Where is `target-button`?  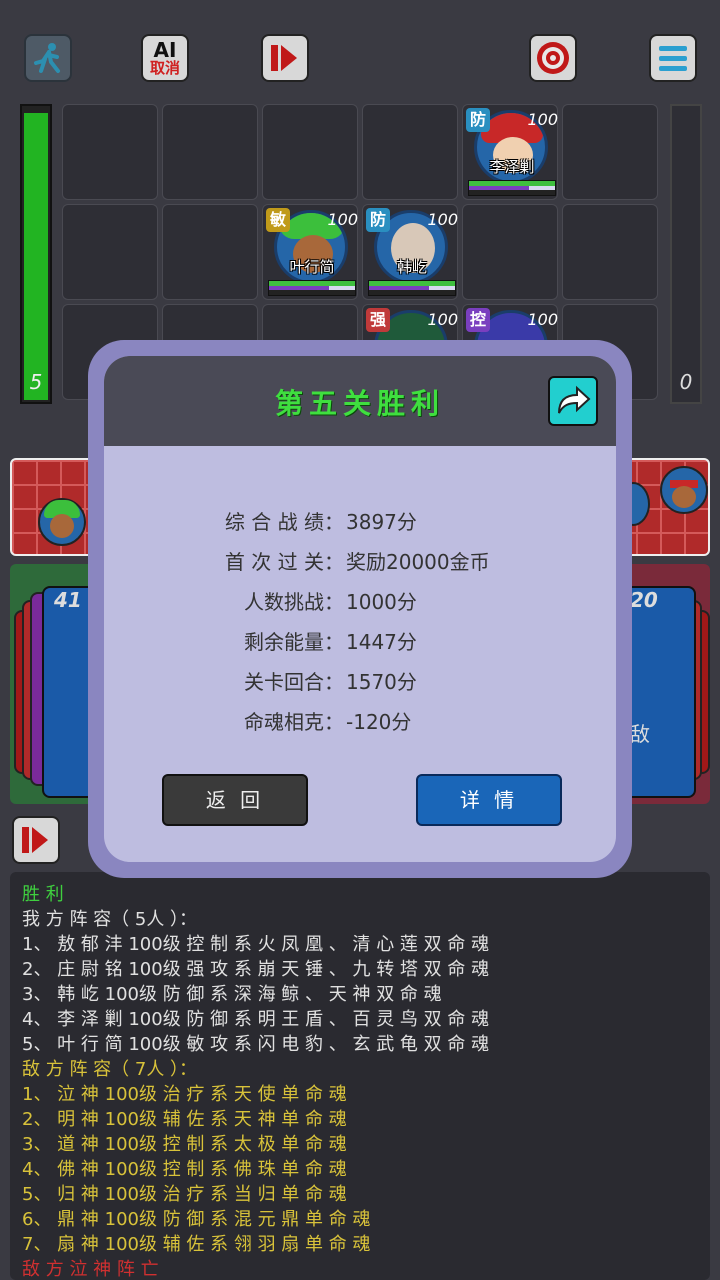
target-button is located at coordinates (553, 58).